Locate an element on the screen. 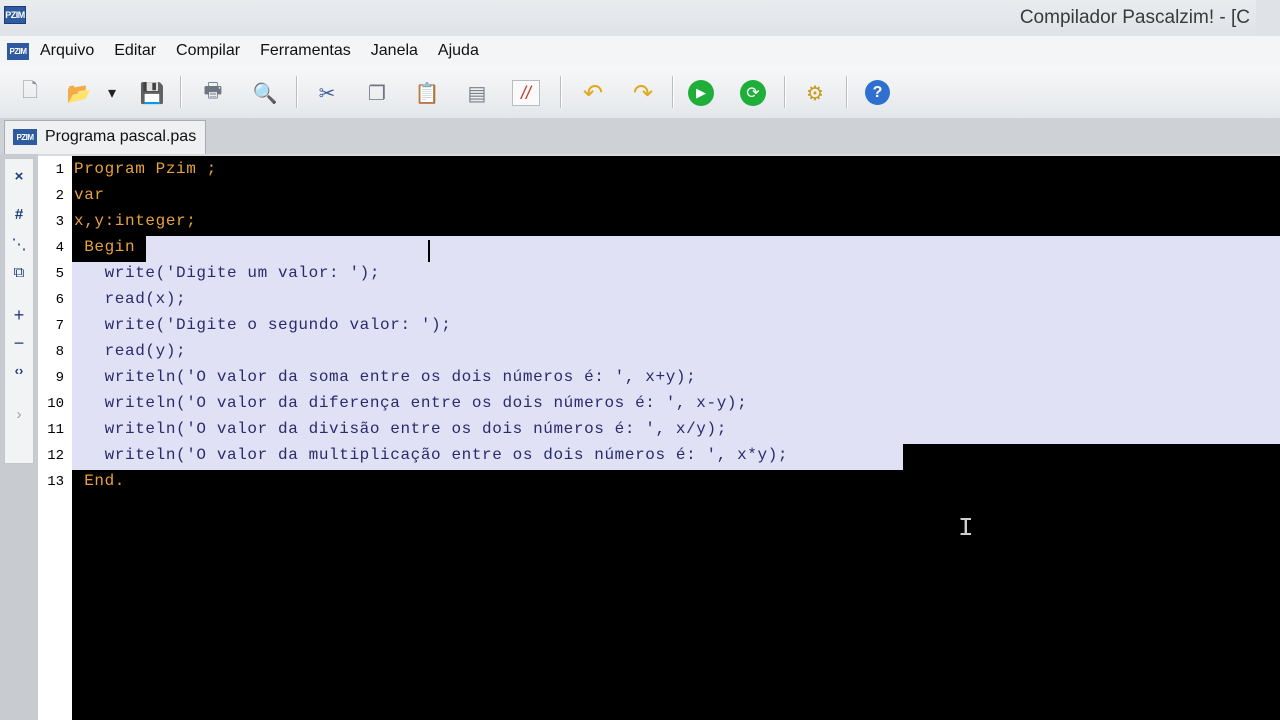  line-number: 12 is located at coordinates (55, 456).